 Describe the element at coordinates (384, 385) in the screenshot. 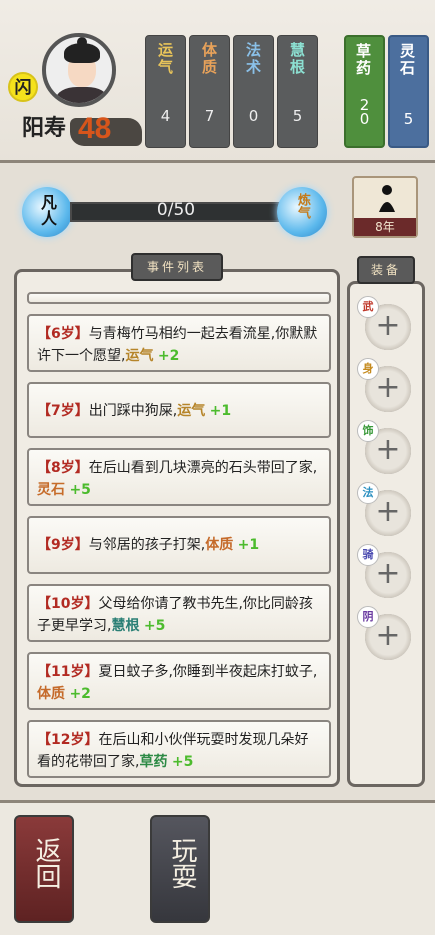

I see `equip-slot-body: + 身` at that location.